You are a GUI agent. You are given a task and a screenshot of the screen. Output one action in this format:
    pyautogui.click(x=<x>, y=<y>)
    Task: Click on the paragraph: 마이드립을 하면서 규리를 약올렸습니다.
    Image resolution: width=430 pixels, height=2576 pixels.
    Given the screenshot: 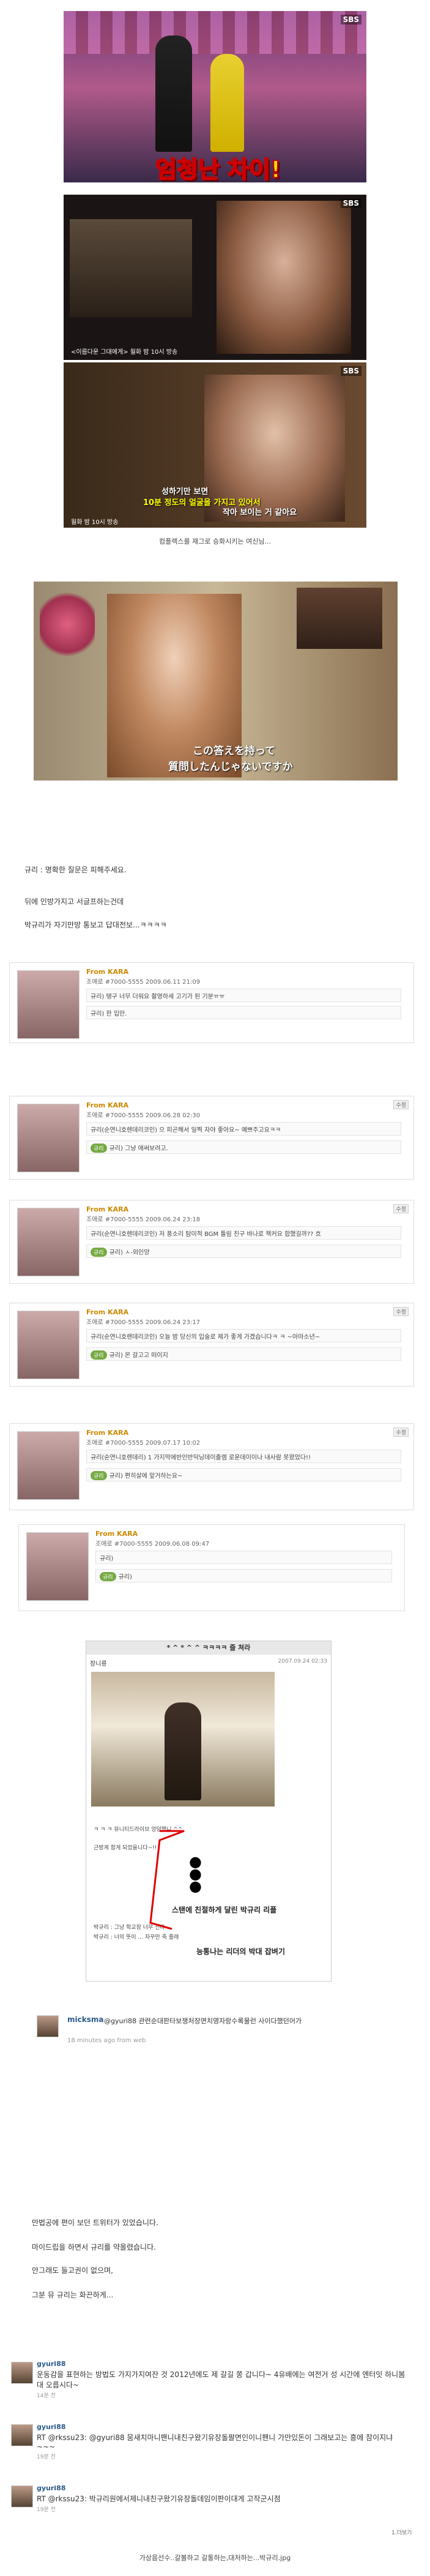 What is the action you would take?
    pyautogui.click(x=94, y=2247)
    